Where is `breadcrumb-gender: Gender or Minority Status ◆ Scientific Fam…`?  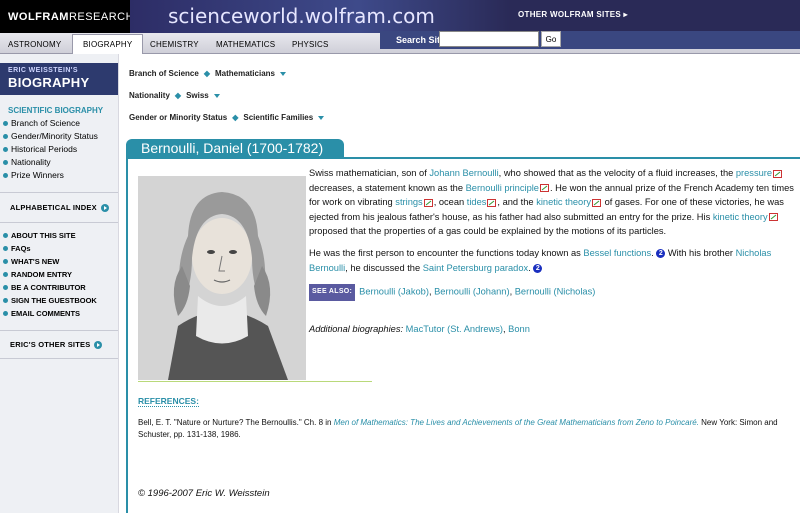
breadcrumb-gender: Gender or Minority Status ◆ Scientific Fam… is located at coordinates (227, 117).